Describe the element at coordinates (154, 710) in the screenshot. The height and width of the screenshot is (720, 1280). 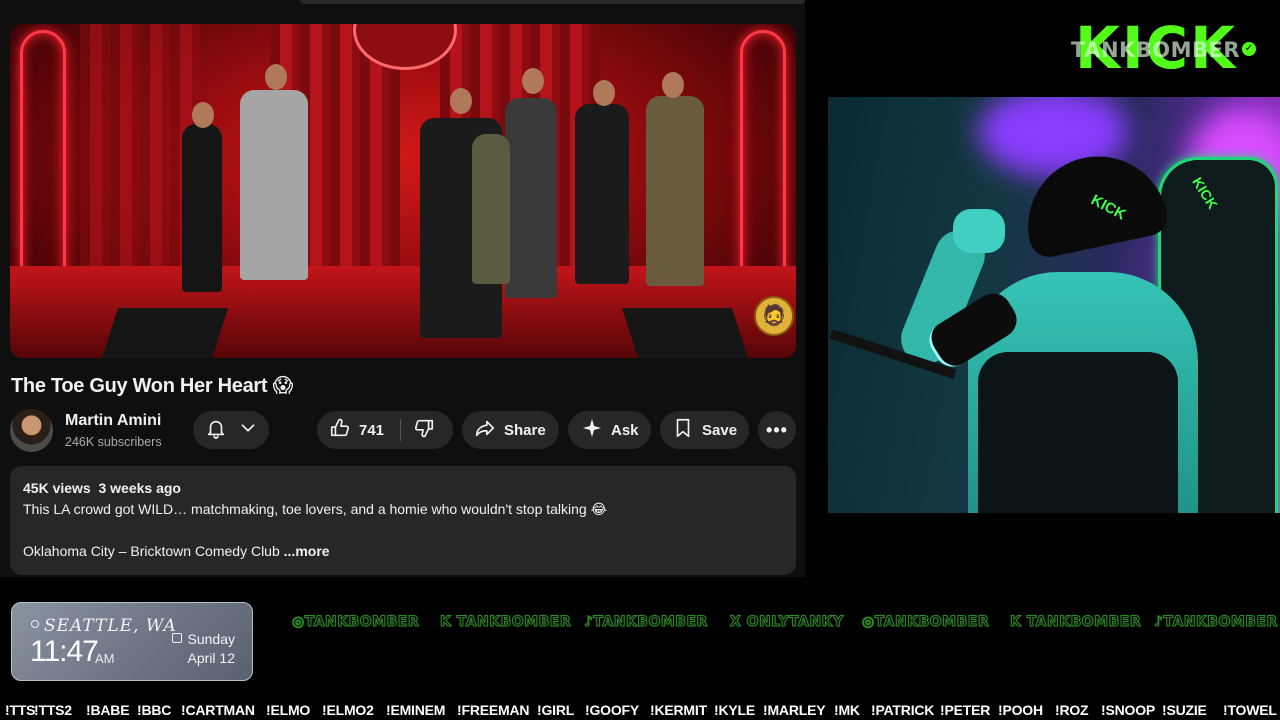
I see `command-item: !BBC` at that location.